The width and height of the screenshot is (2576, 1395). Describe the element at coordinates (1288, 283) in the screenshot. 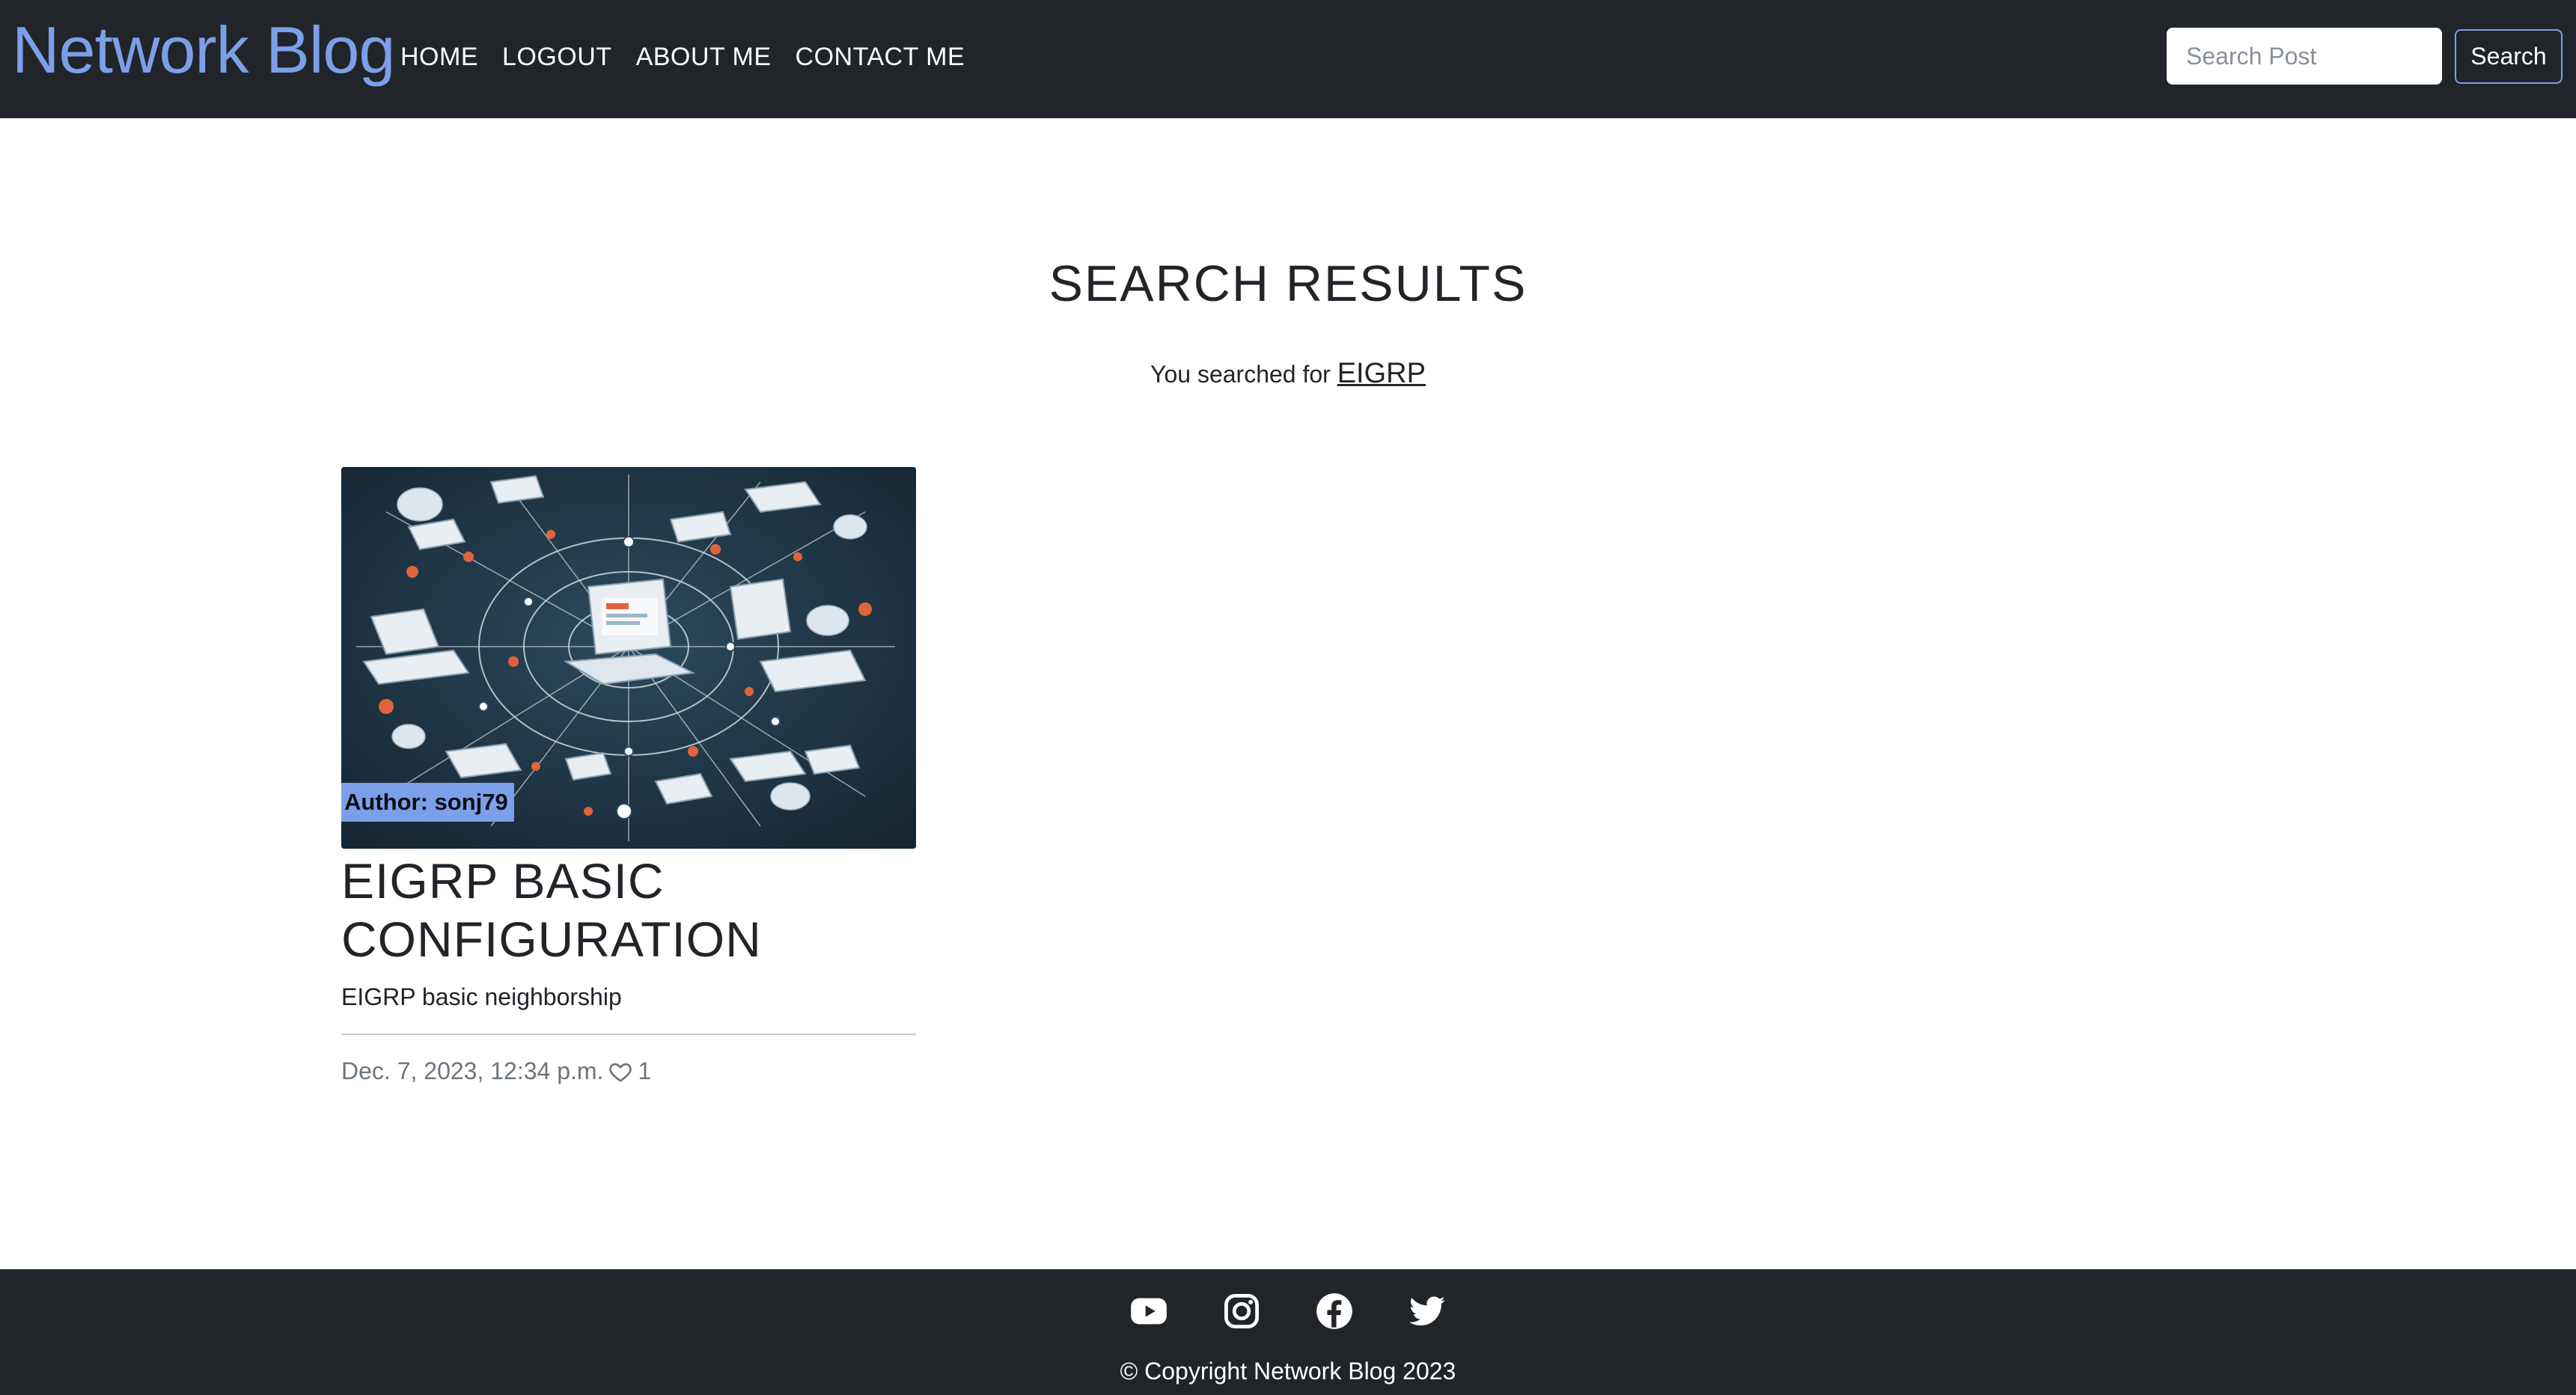

I see `page-title: SEARCH RESULTS` at that location.